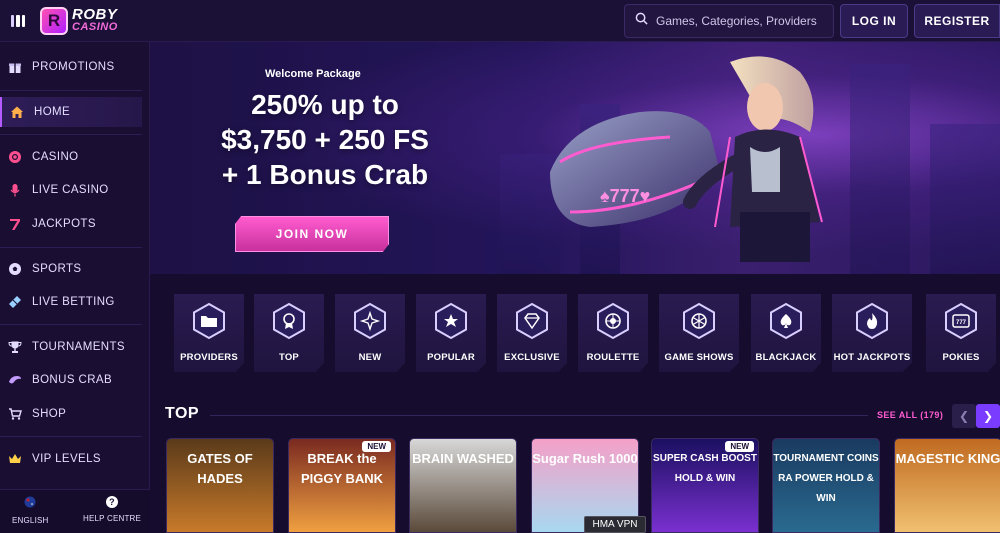 The width and height of the screenshot is (1000, 533). I want to click on sidebar-item-label: LIVE BETTING, so click(73, 302).